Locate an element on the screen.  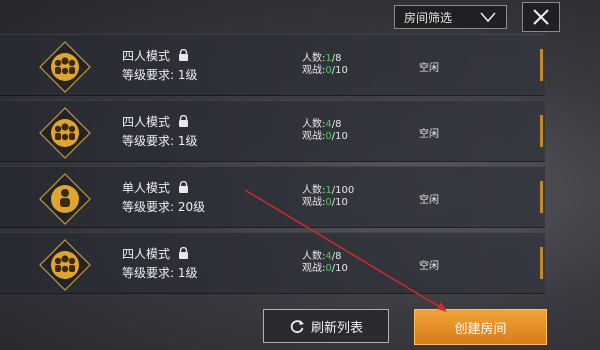
room-mode: 单人模式 is located at coordinates (155, 187).